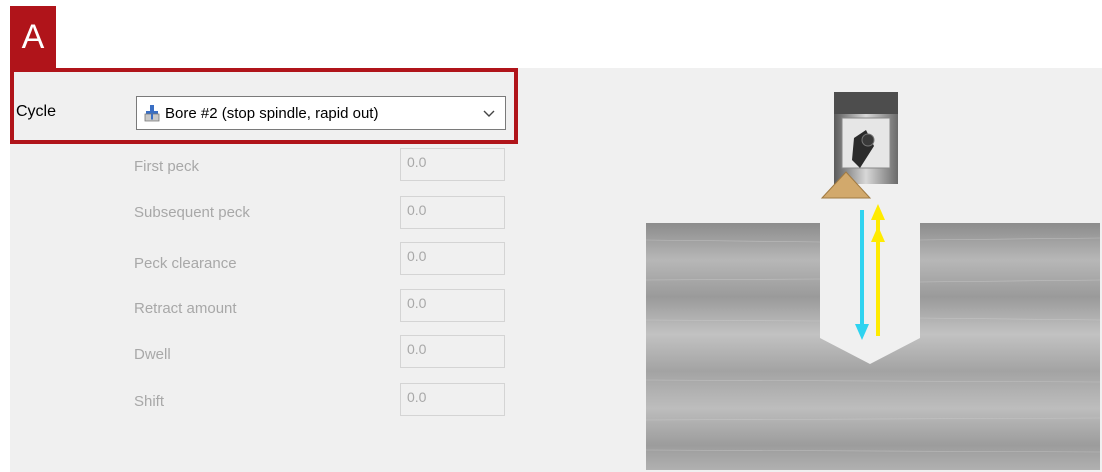 This screenshot has width=1102, height=472. What do you see at coordinates (452, 212) in the screenshot?
I see `subsequent-peck-field: 0.0` at bounding box center [452, 212].